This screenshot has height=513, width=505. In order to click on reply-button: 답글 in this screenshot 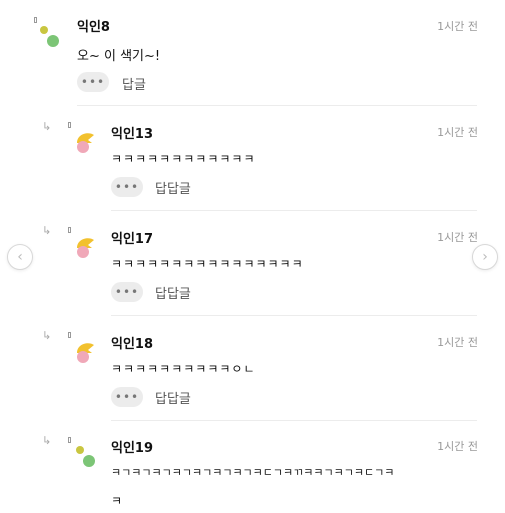, I will do `click(134, 83)`.